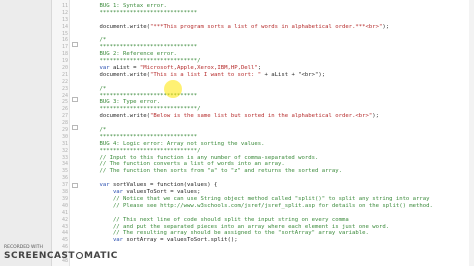 This screenshot has width=474, height=266. Describe the element at coordinates (187, 185) in the screenshot. I see `code-token: function(values) {` at that location.